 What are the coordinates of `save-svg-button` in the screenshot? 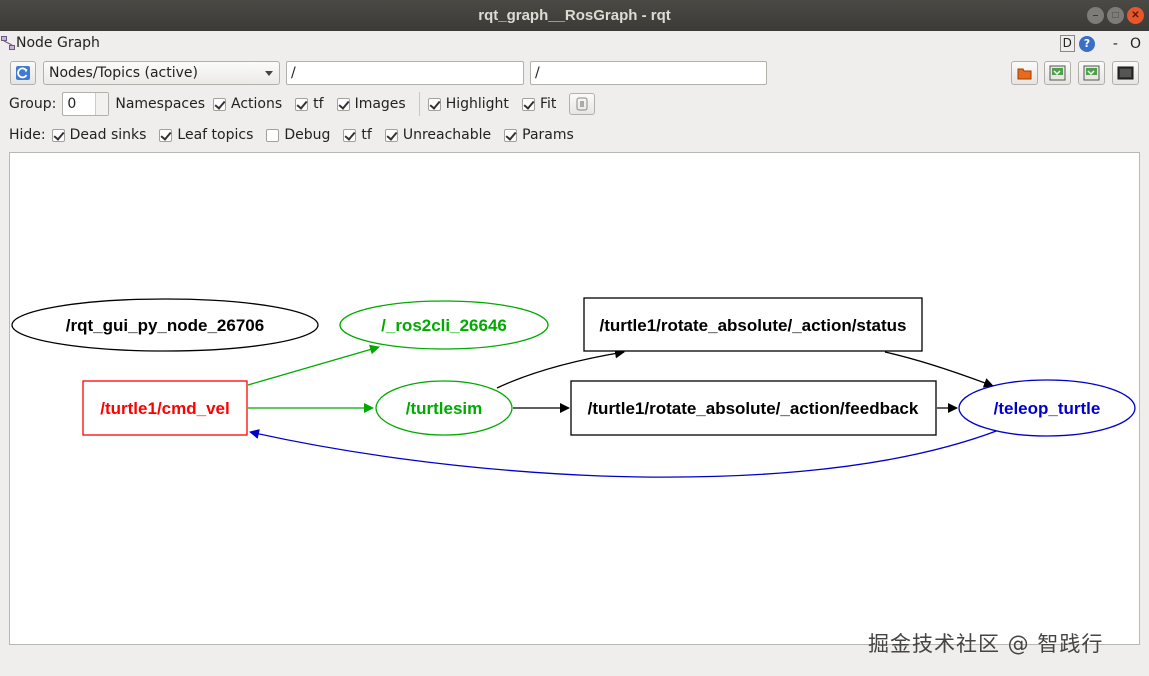 It's located at (1091, 73).